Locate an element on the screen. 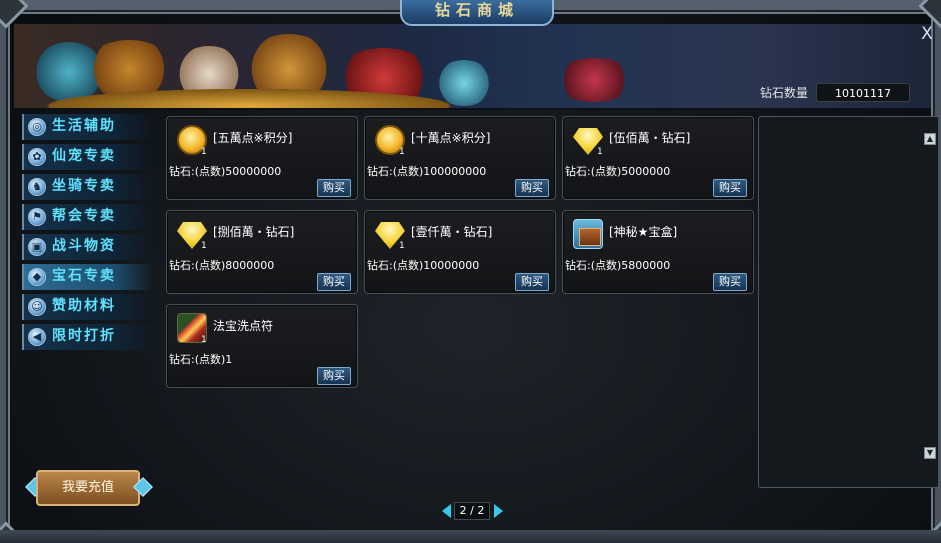 Image resolution: width=941 pixels, height=543 pixels. next-page-icon is located at coordinates (498, 511).